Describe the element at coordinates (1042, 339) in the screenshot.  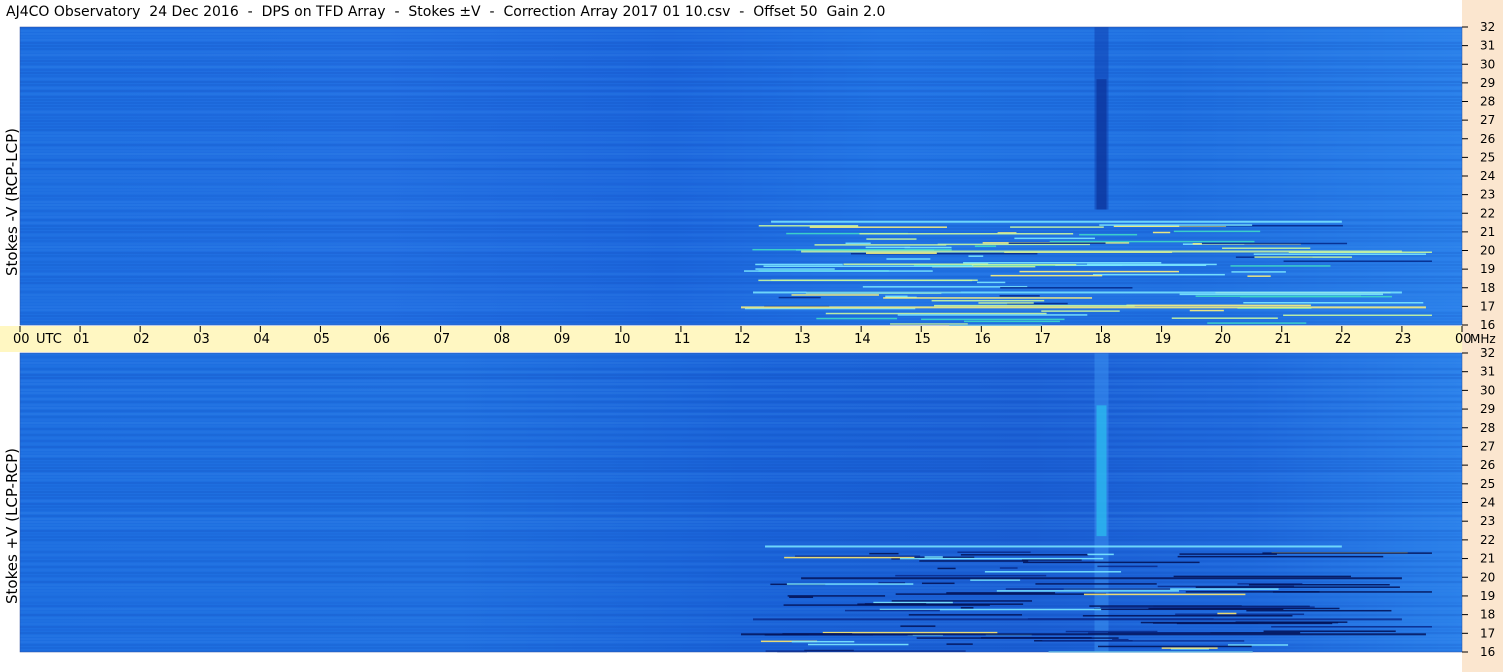
I see `x-tick-label: 17` at that location.